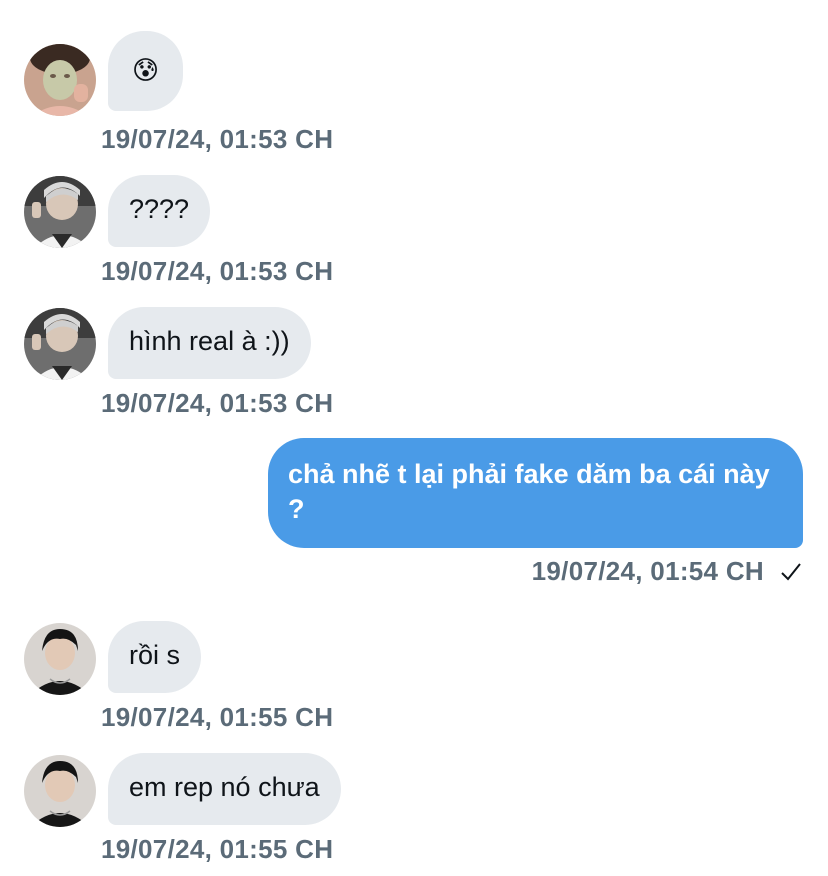  I want to click on face-mask-person-avatar-icon, so click(60, 80).